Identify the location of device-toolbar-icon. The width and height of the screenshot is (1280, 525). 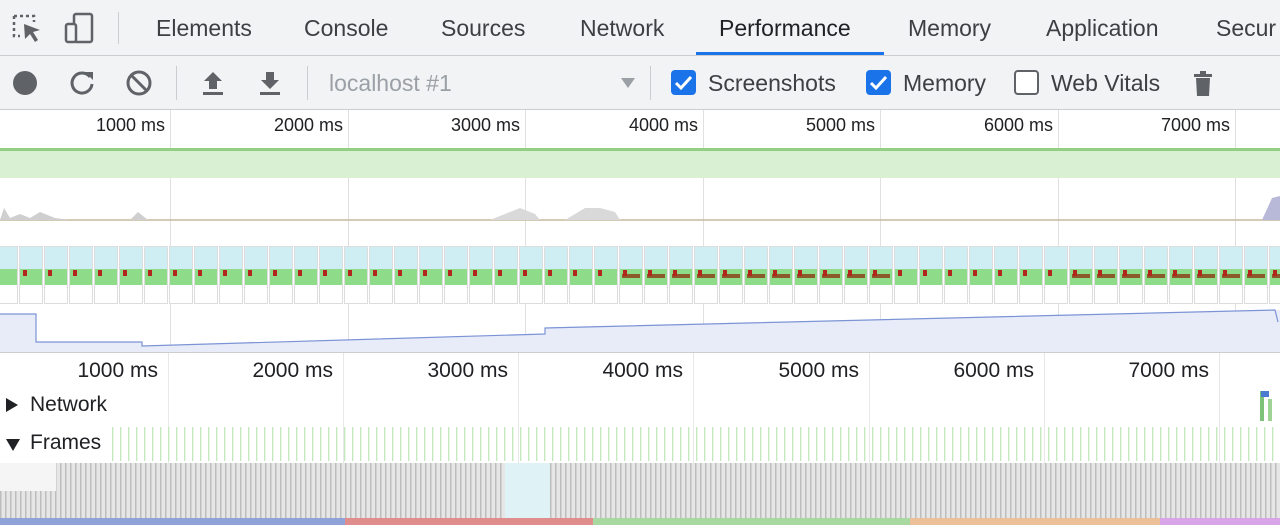
(79, 28).